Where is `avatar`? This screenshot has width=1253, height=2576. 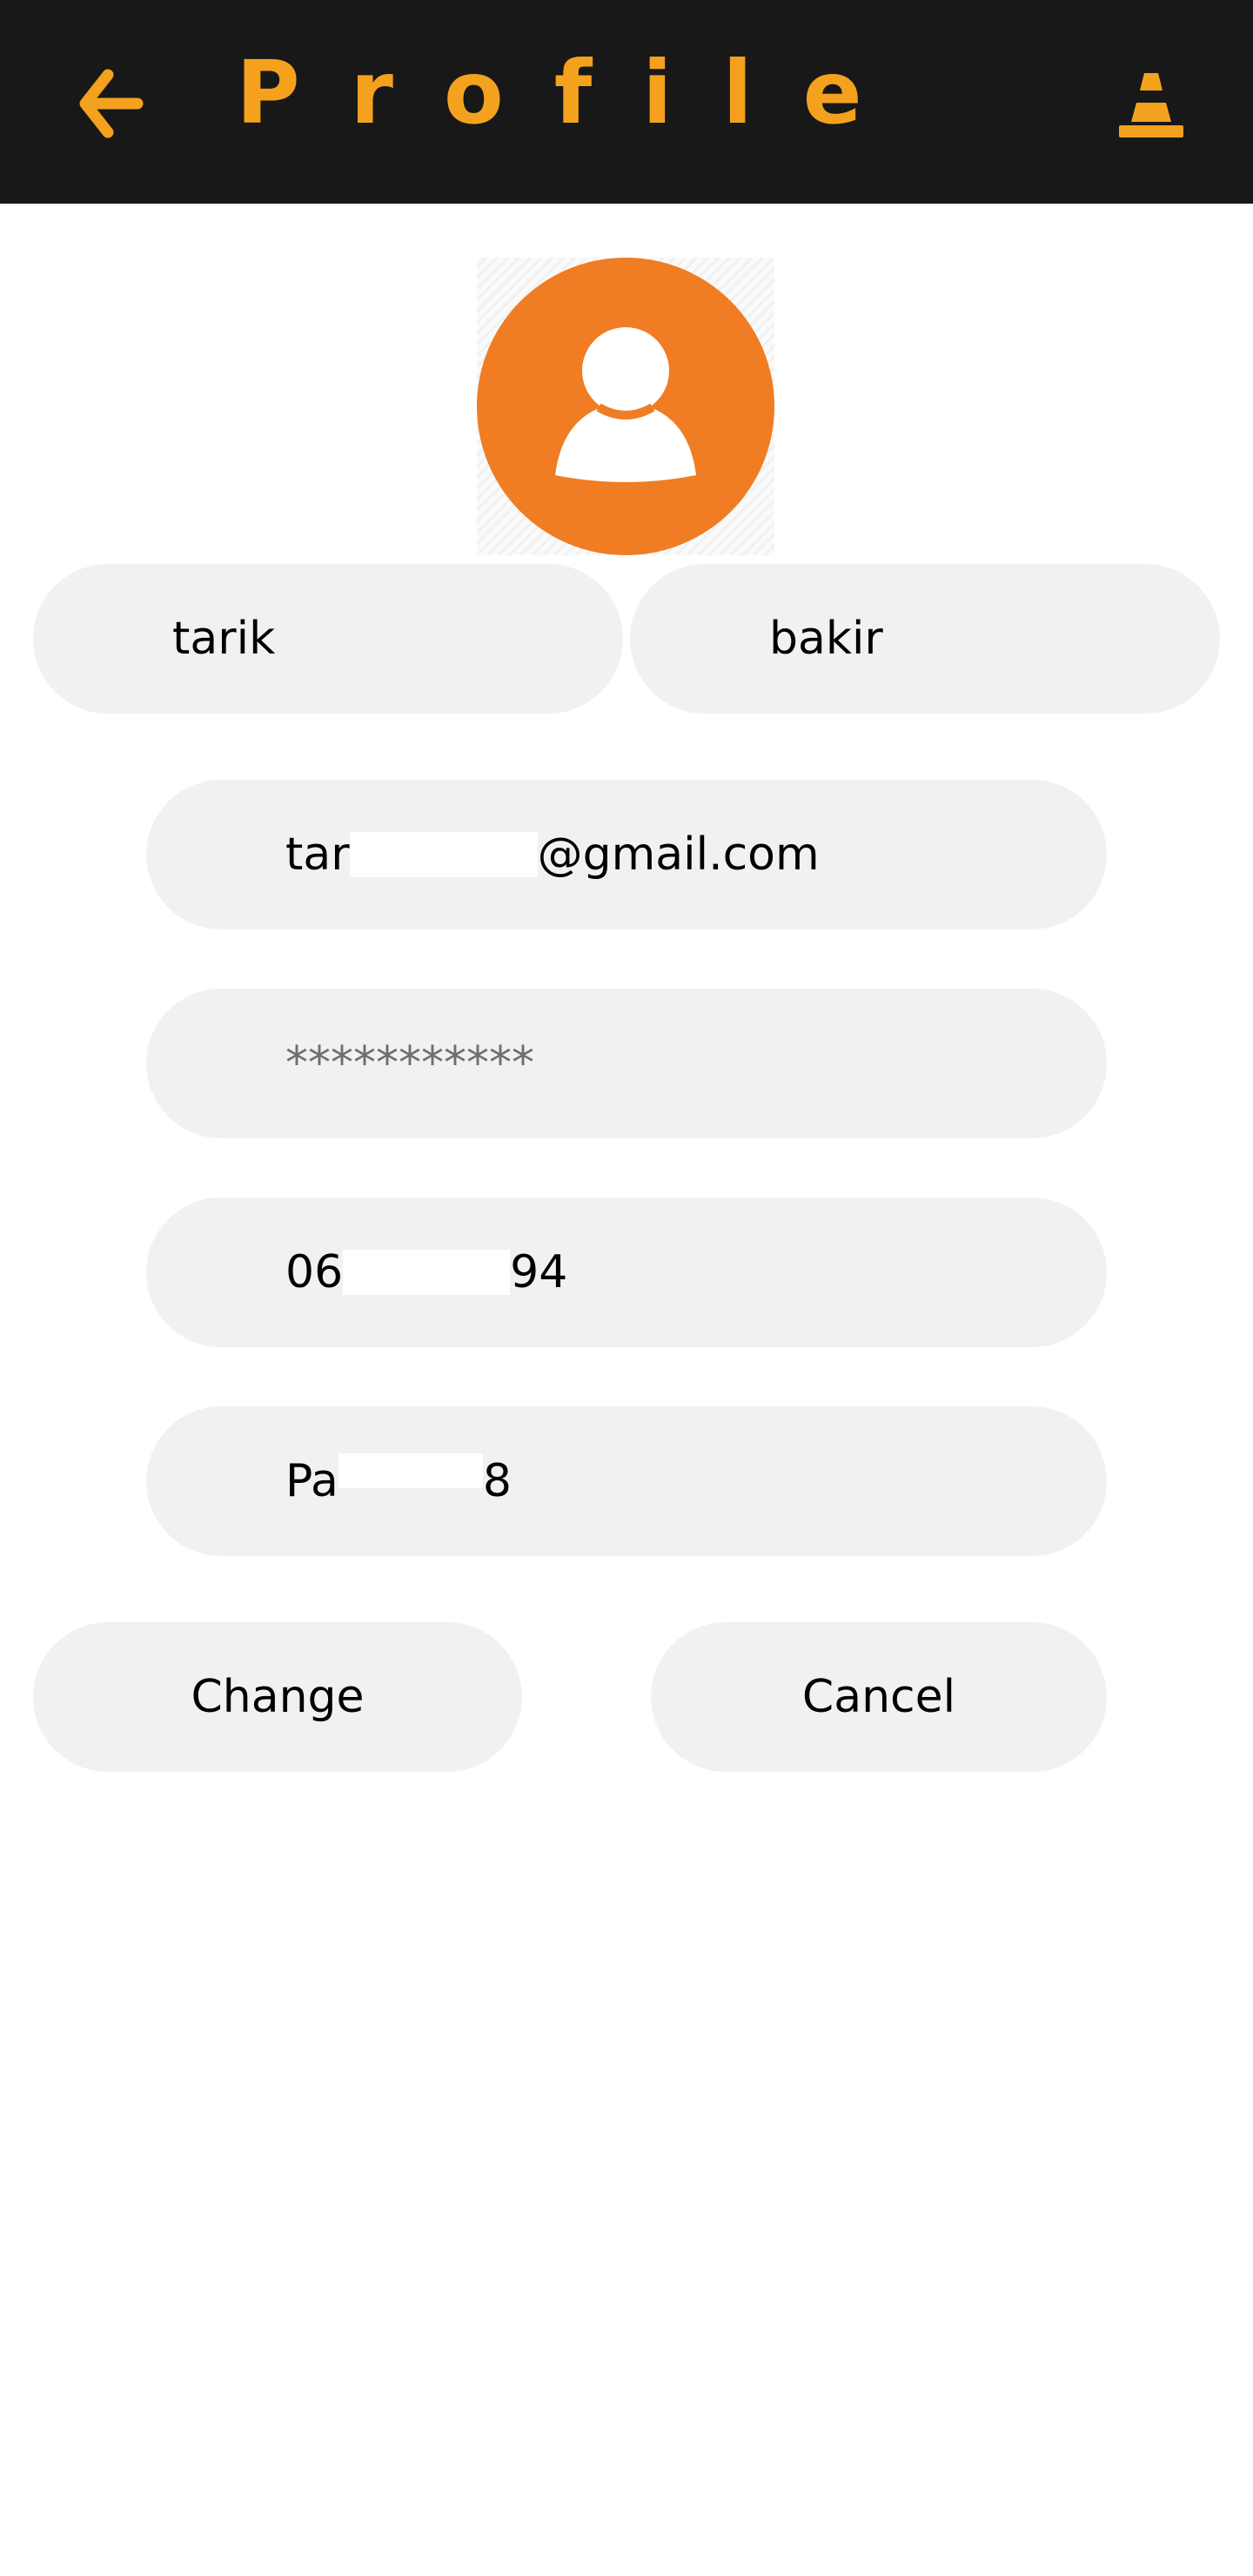 avatar is located at coordinates (625, 407).